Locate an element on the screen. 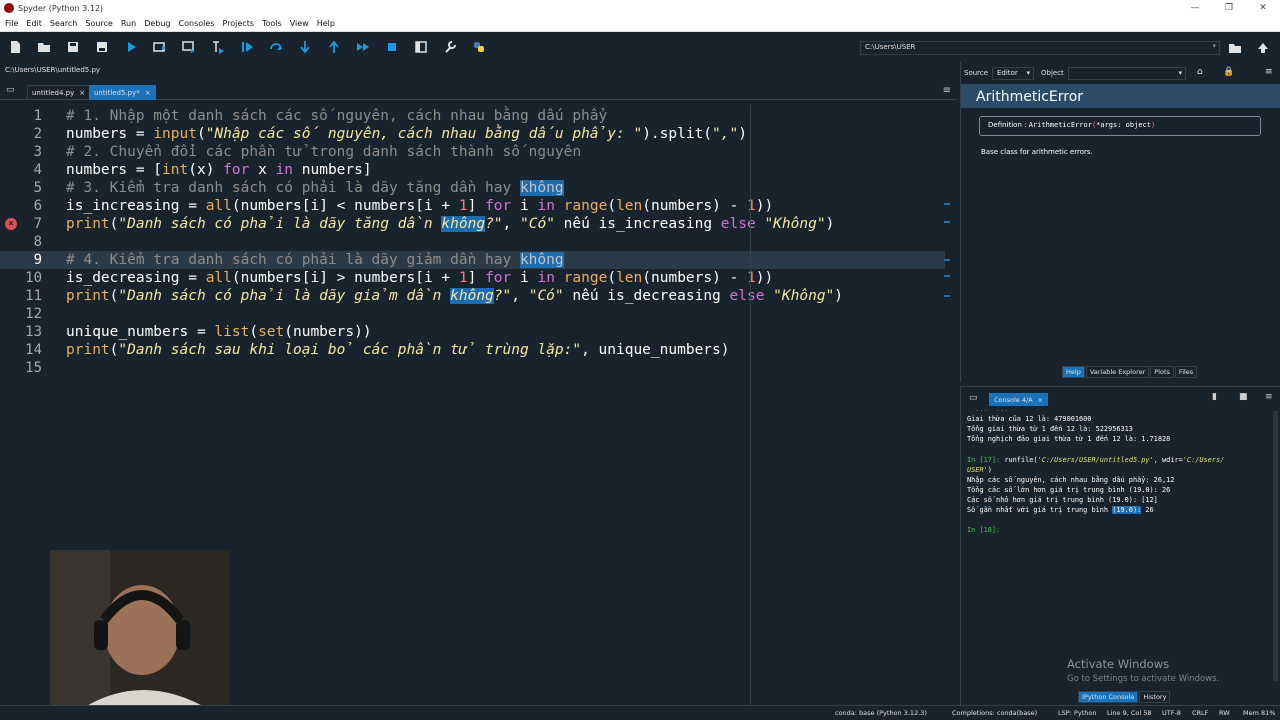 The image size is (1280, 720). line-number: 3 is located at coordinates (37, 152).